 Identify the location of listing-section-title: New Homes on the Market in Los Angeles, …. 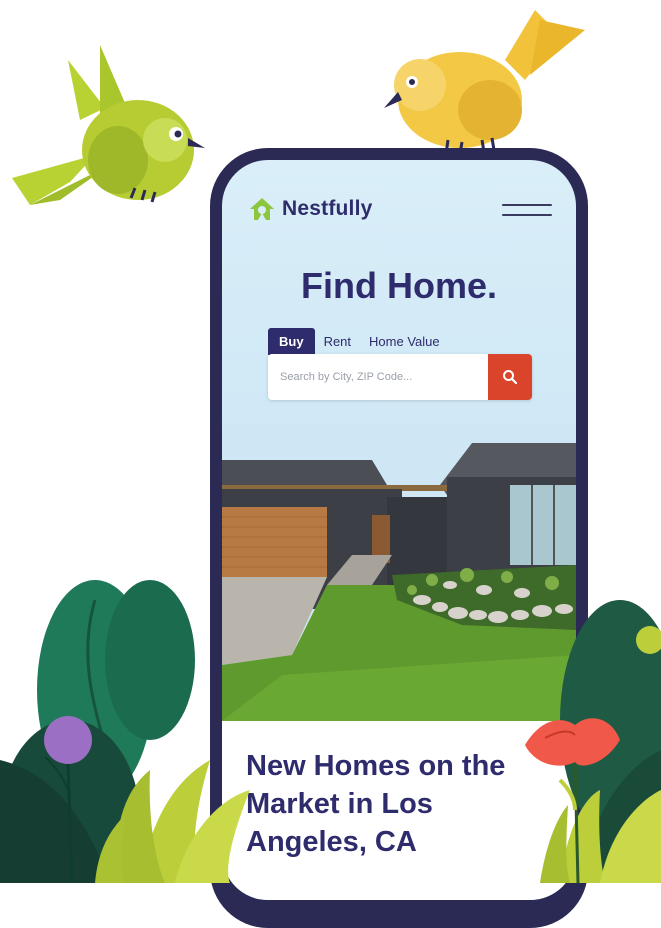
(376, 804).